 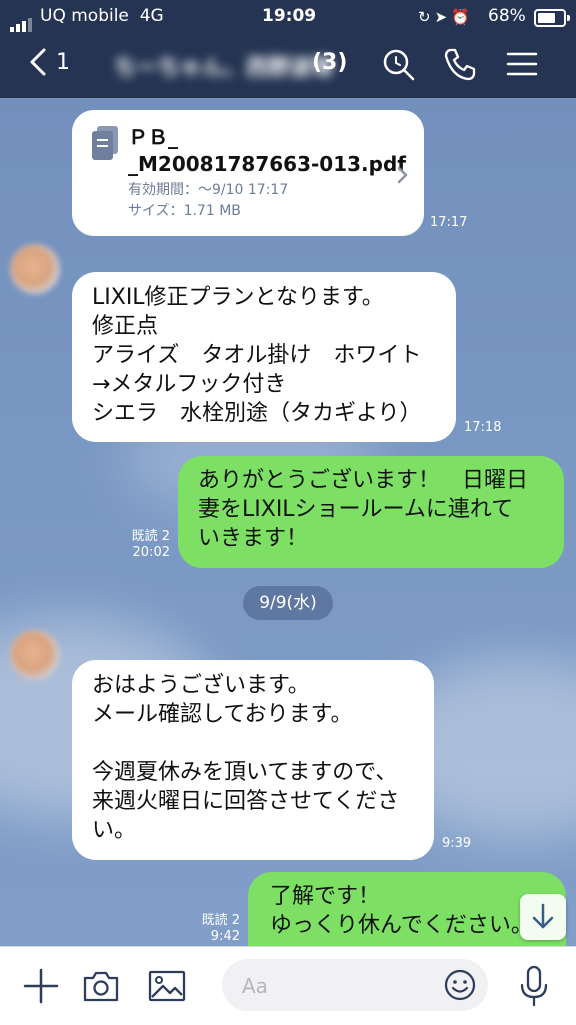 What do you see at coordinates (398, 64) in the screenshot?
I see `search-icon` at bounding box center [398, 64].